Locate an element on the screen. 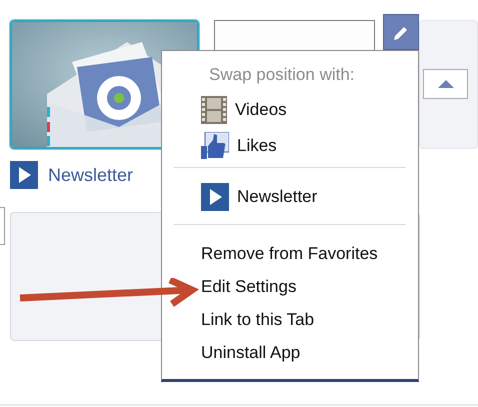 The image size is (478, 407). menu-header: Swap position with: is located at coordinates (282, 75).